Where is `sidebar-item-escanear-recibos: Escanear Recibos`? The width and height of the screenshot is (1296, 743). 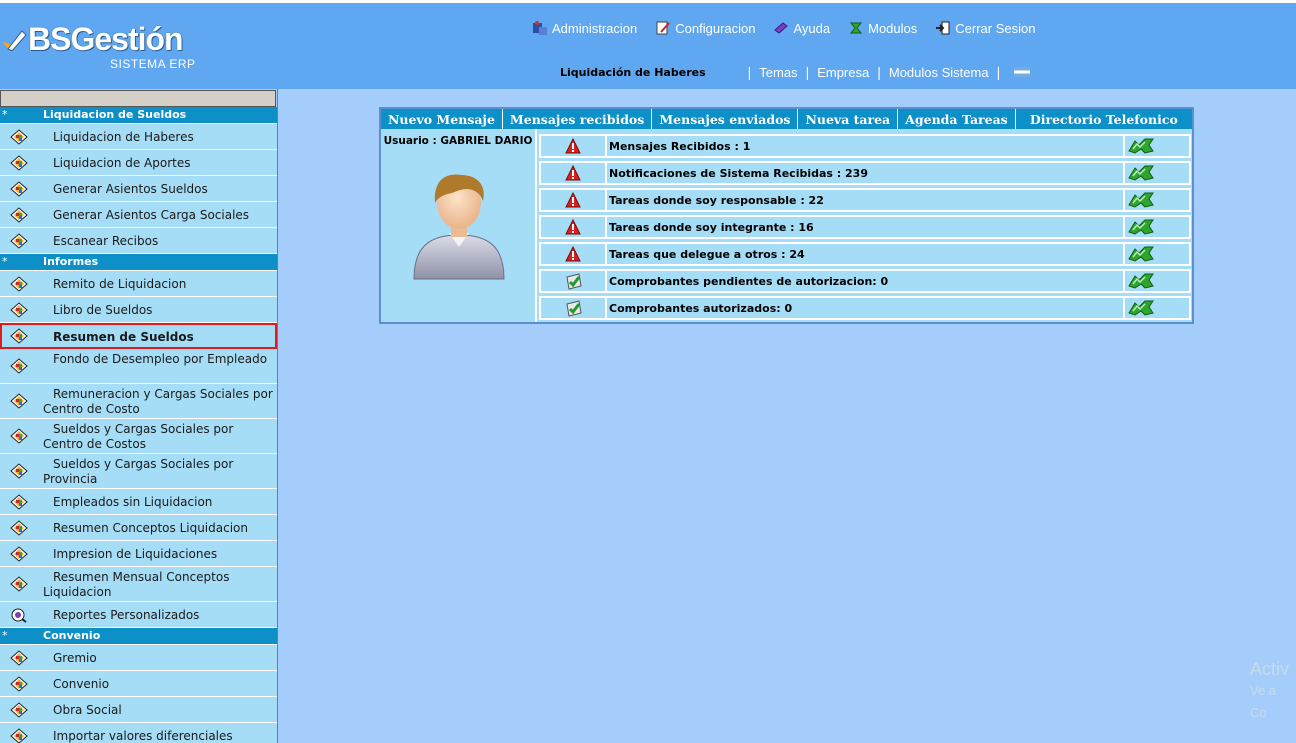 sidebar-item-escanear-recibos: Escanear Recibos is located at coordinates (138, 241).